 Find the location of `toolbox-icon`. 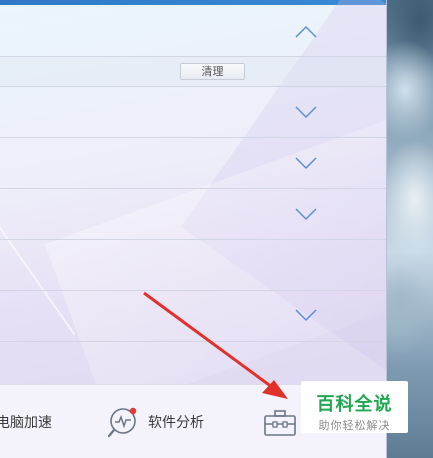

toolbox-icon is located at coordinates (280, 423).